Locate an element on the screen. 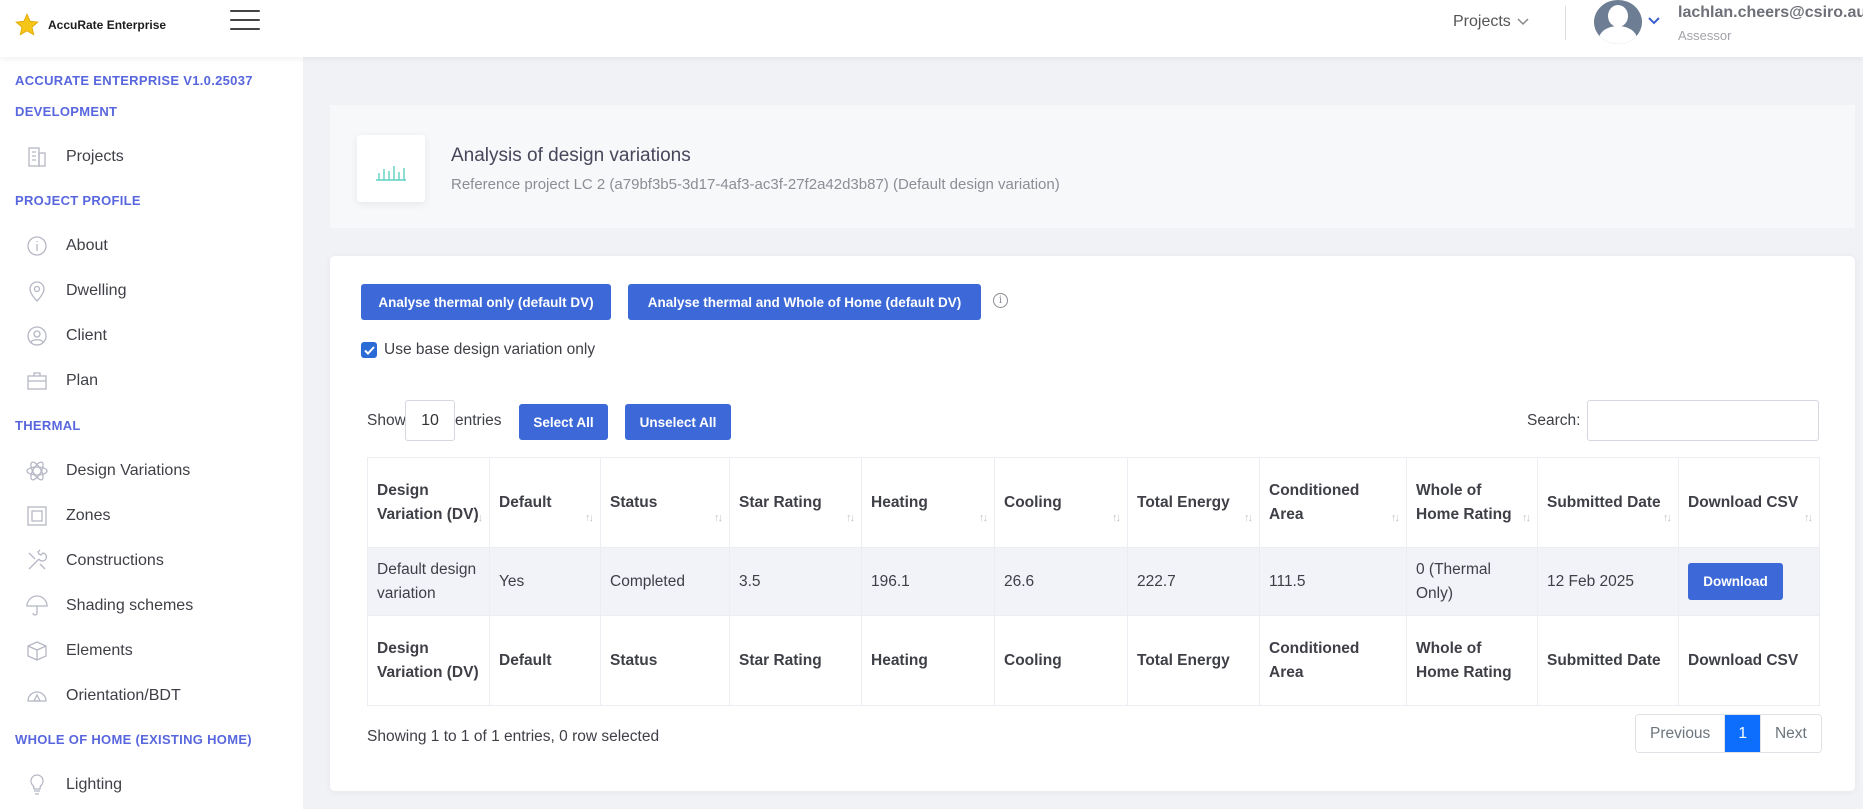 Image resolution: width=1863 pixels, height=809 pixels. download-button: Download is located at coordinates (1735, 581).